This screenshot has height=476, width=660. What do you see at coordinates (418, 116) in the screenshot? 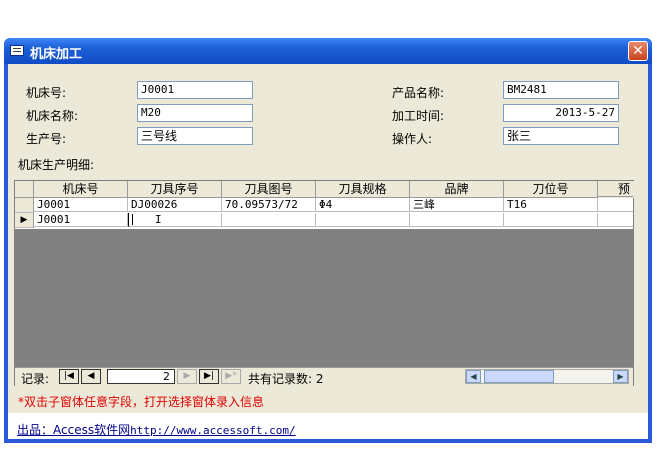
I see `process-time-label: 加工时间:` at bounding box center [418, 116].